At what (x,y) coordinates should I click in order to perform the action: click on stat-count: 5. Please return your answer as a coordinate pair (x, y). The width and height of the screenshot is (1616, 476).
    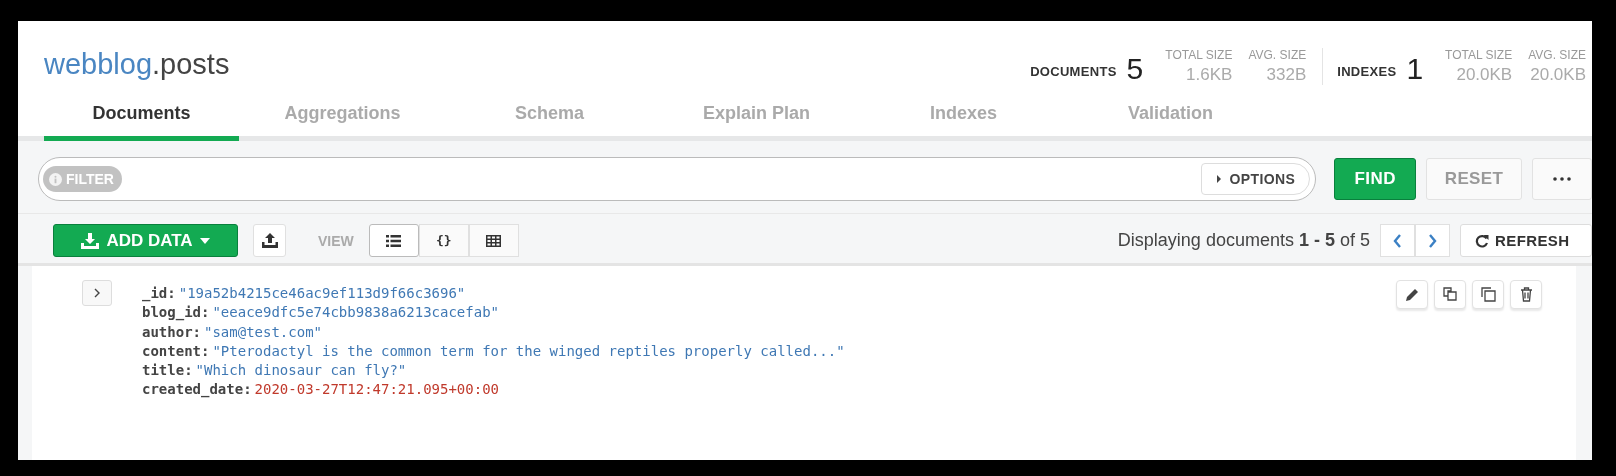
    Looking at the image, I should click on (1135, 69).